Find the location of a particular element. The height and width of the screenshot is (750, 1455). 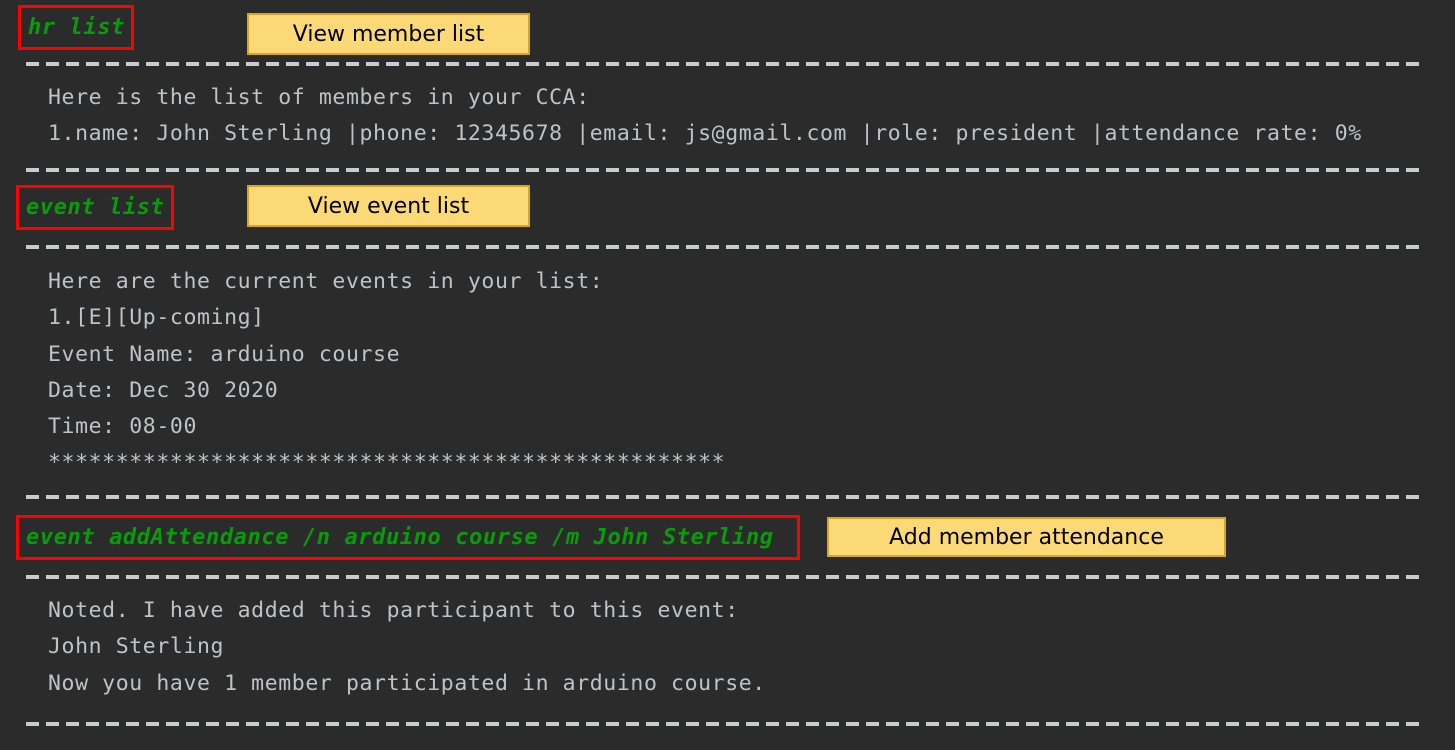

annotation-view-member-list: View member list is located at coordinates (388, 34).